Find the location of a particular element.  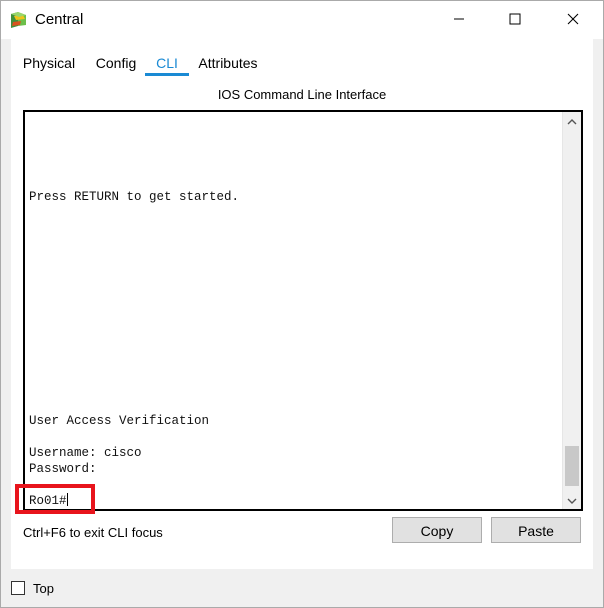

tab-bar: Physical Config CLI Attributes is located at coordinates (139, 63).